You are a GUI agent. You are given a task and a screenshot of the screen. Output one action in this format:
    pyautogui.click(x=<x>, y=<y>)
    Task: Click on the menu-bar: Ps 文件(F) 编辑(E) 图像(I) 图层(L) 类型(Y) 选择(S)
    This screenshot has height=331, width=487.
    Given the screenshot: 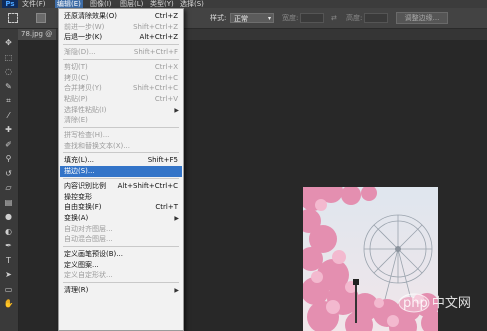 What is the action you would take?
    pyautogui.click(x=243, y=4)
    